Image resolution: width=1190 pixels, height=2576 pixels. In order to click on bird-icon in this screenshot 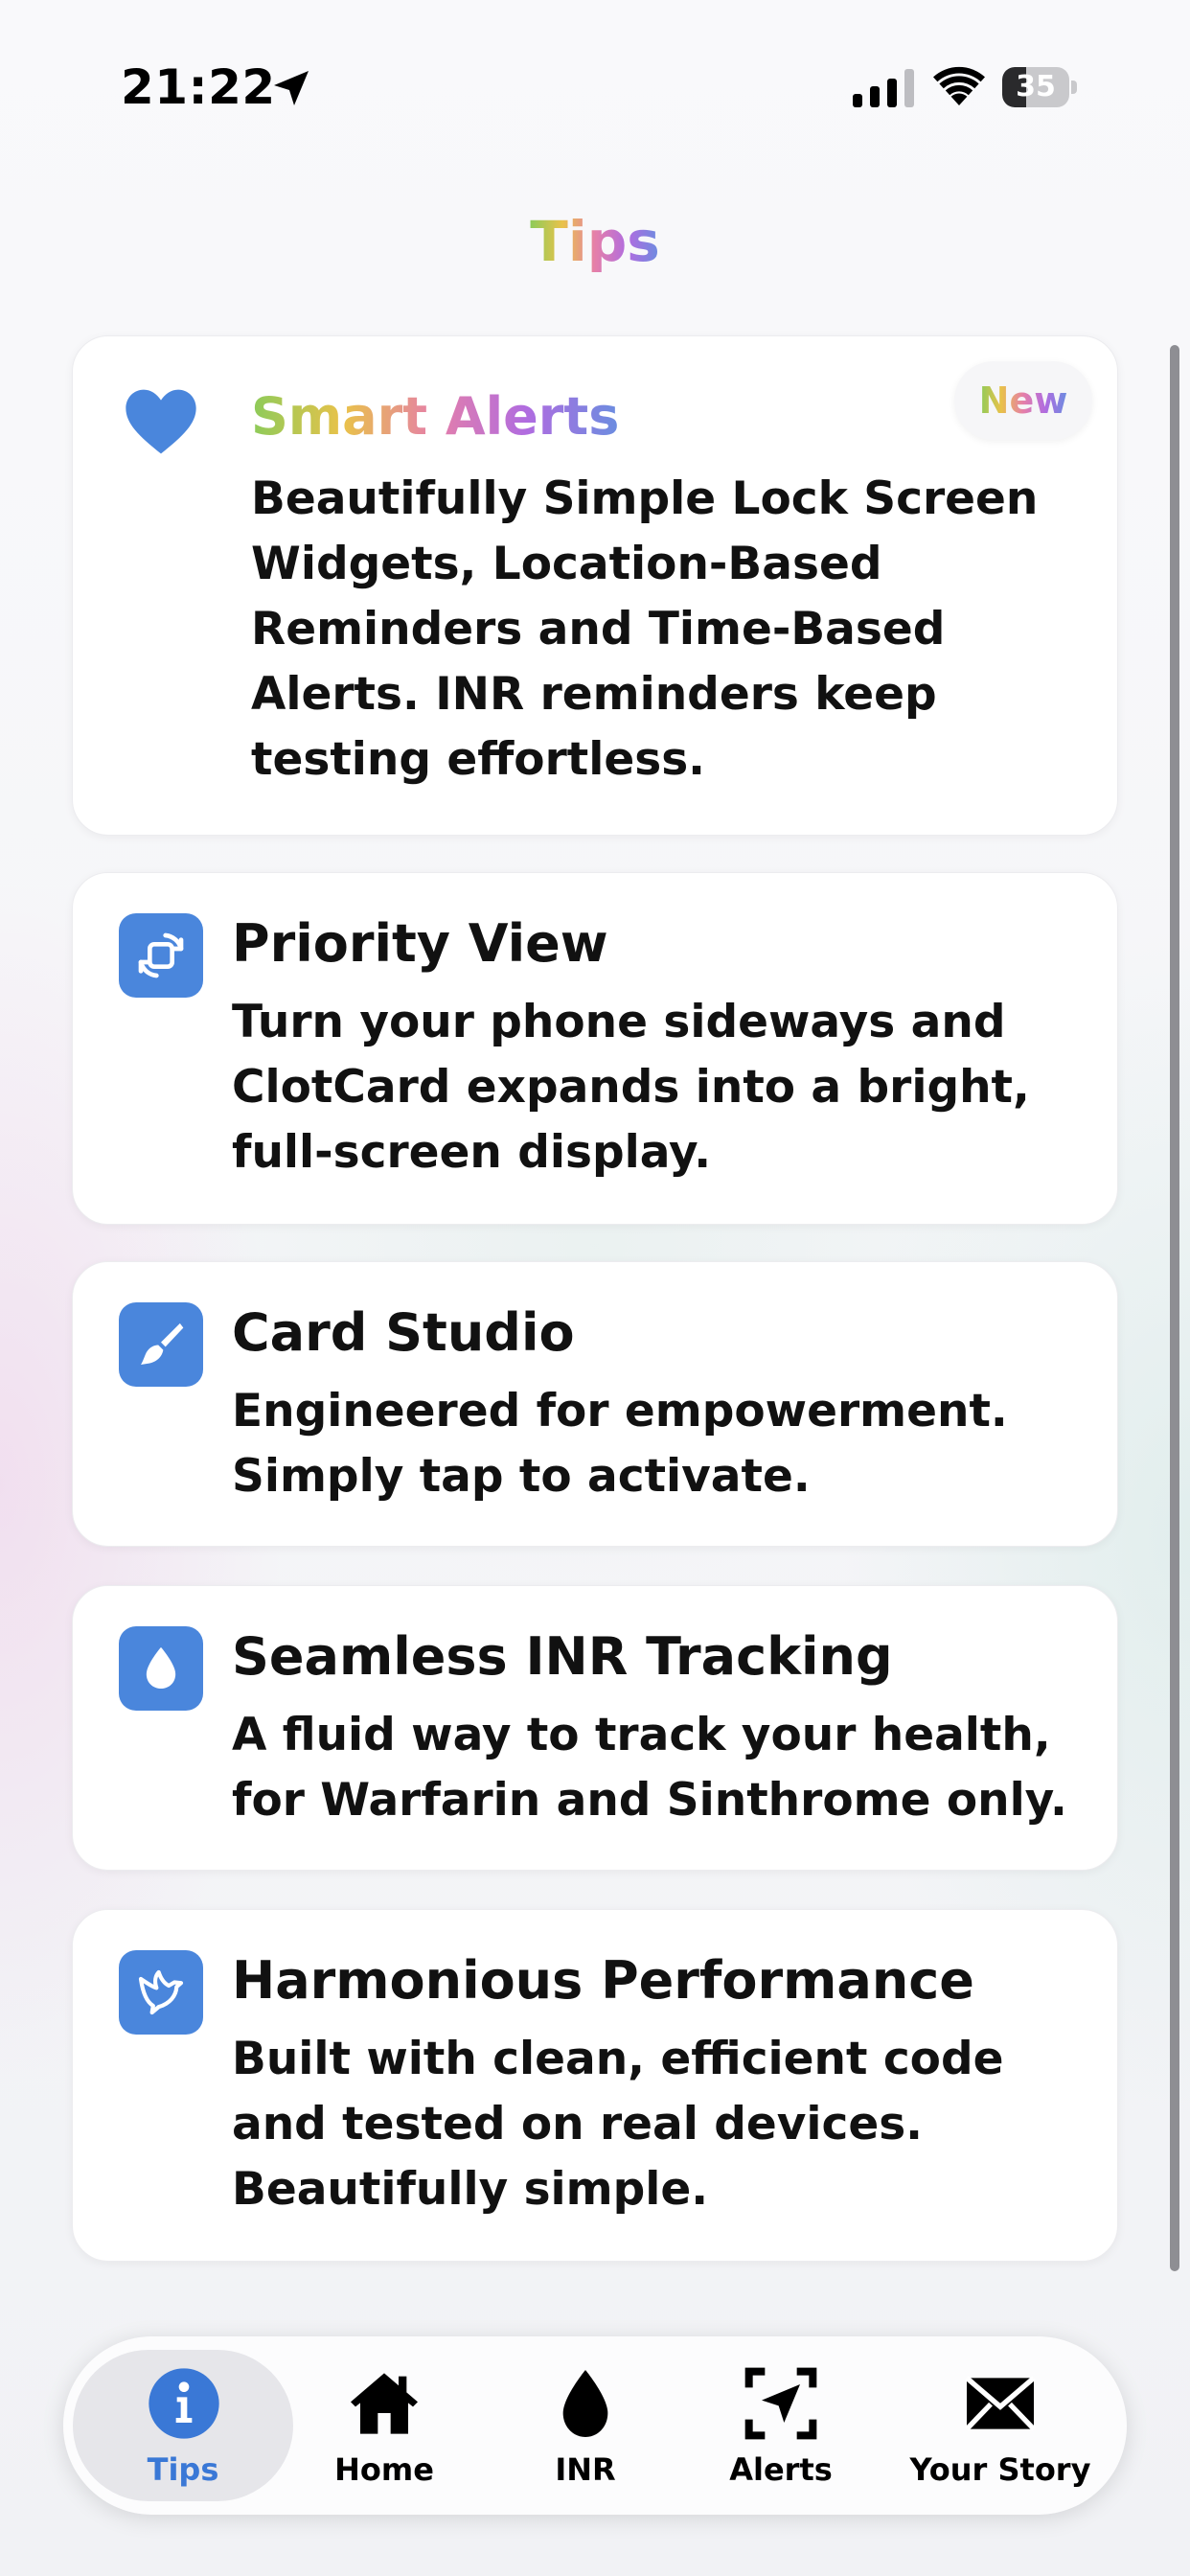, I will do `click(161, 1992)`.